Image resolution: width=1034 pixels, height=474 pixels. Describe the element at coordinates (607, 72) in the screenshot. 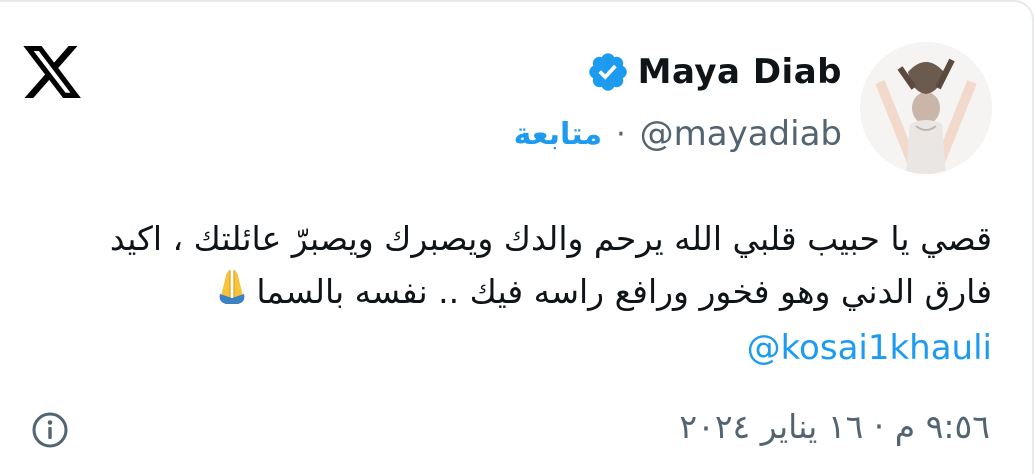

I see `verified-badge-icon` at that location.